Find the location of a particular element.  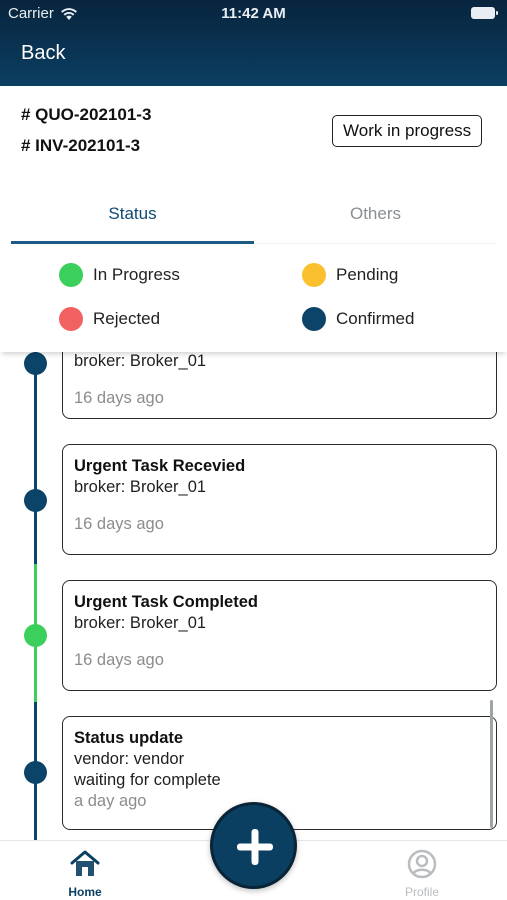

plus-icon is located at coordinates (255, 847).